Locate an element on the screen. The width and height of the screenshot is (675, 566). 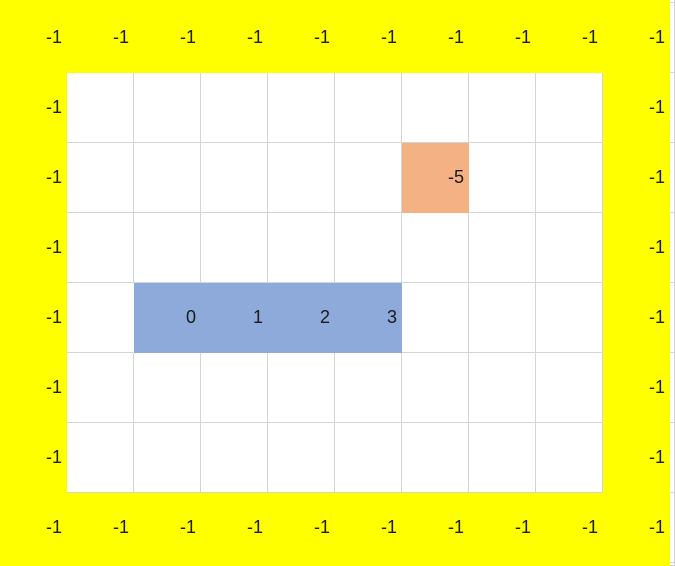
grid-cell-r4-c6 is located at coordinates (435, 318).